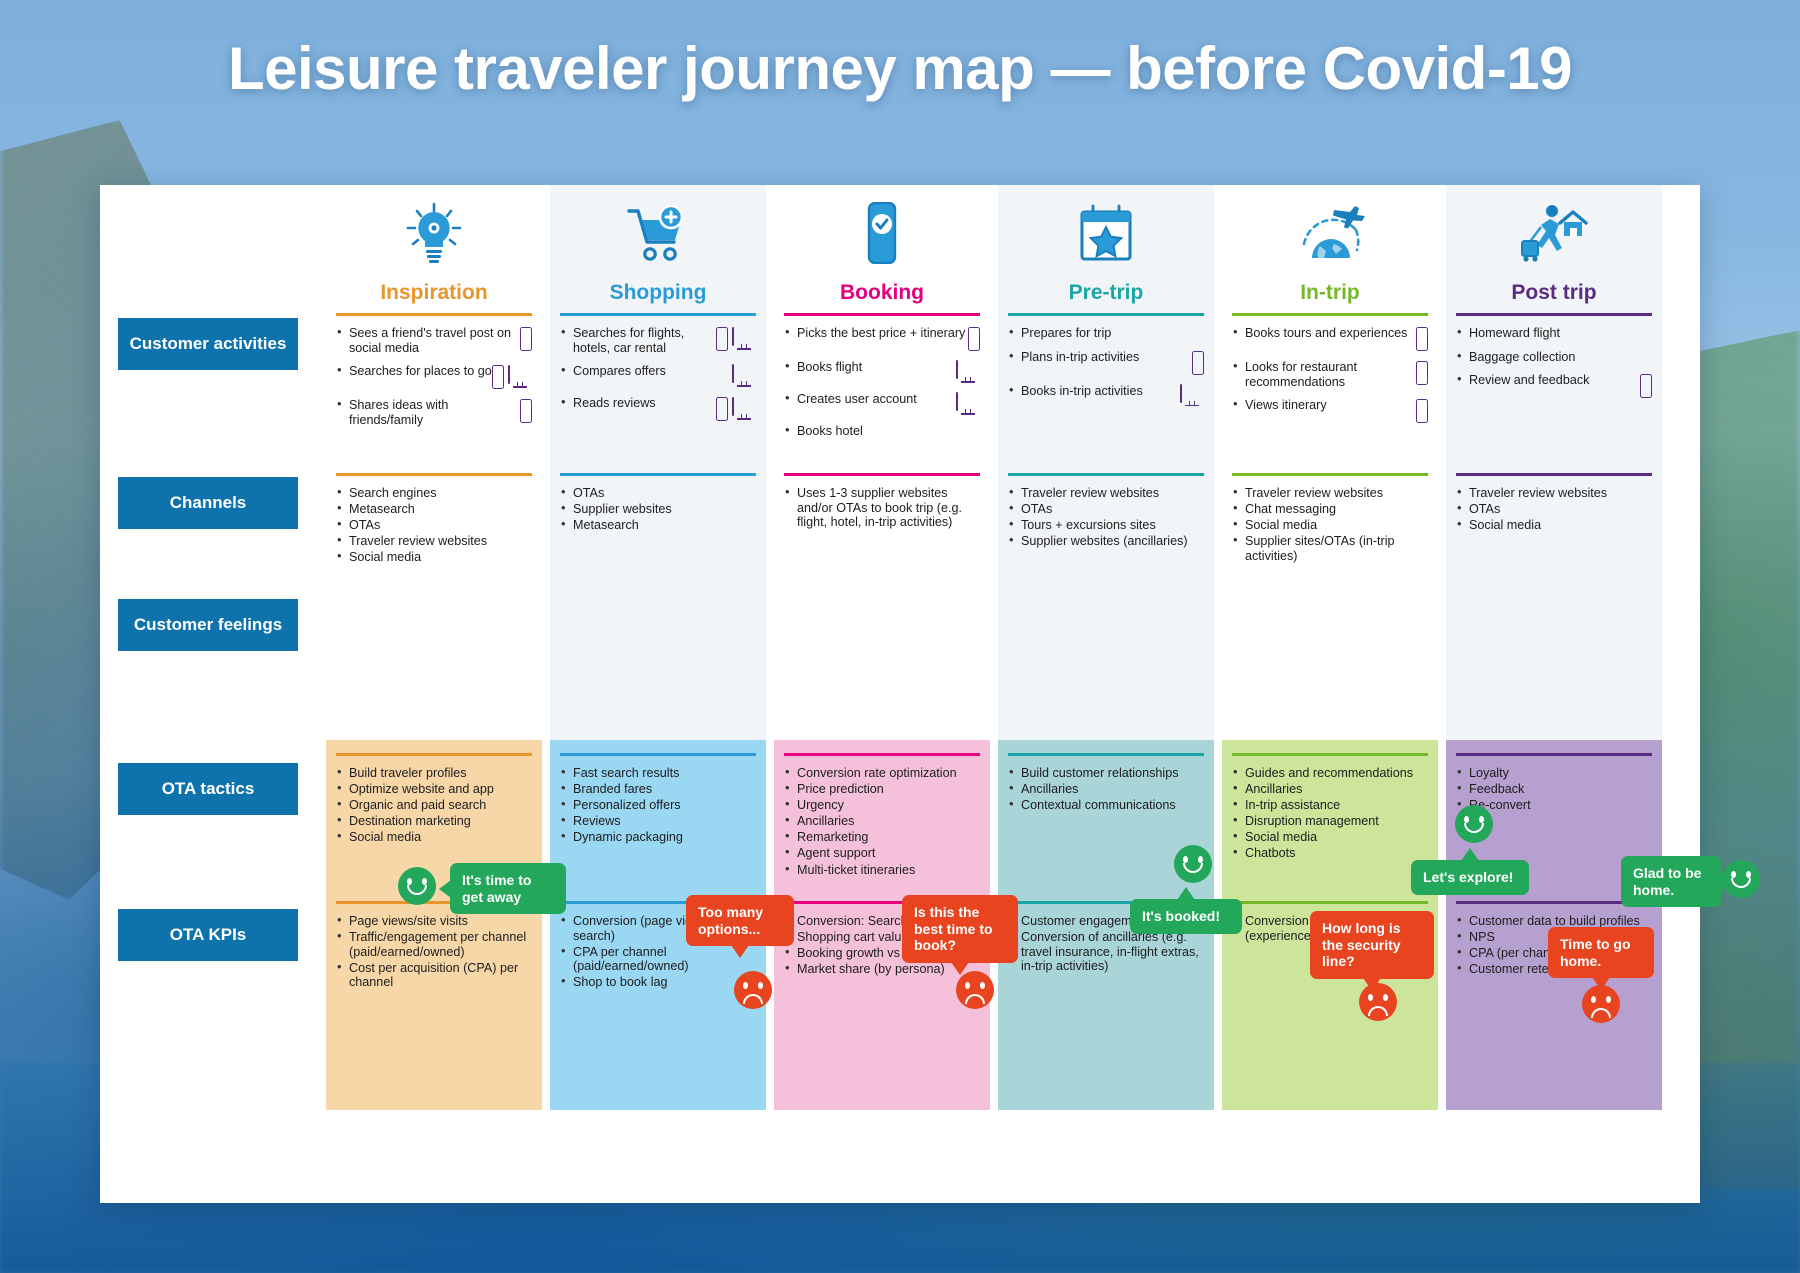 The image size is (1800, 1273). What do you see at coordinates (1554, 509) in the screenshot?
I see `channels-list: Traveler review websitesOTAsSocial media` at bounding box center [1554, 509].